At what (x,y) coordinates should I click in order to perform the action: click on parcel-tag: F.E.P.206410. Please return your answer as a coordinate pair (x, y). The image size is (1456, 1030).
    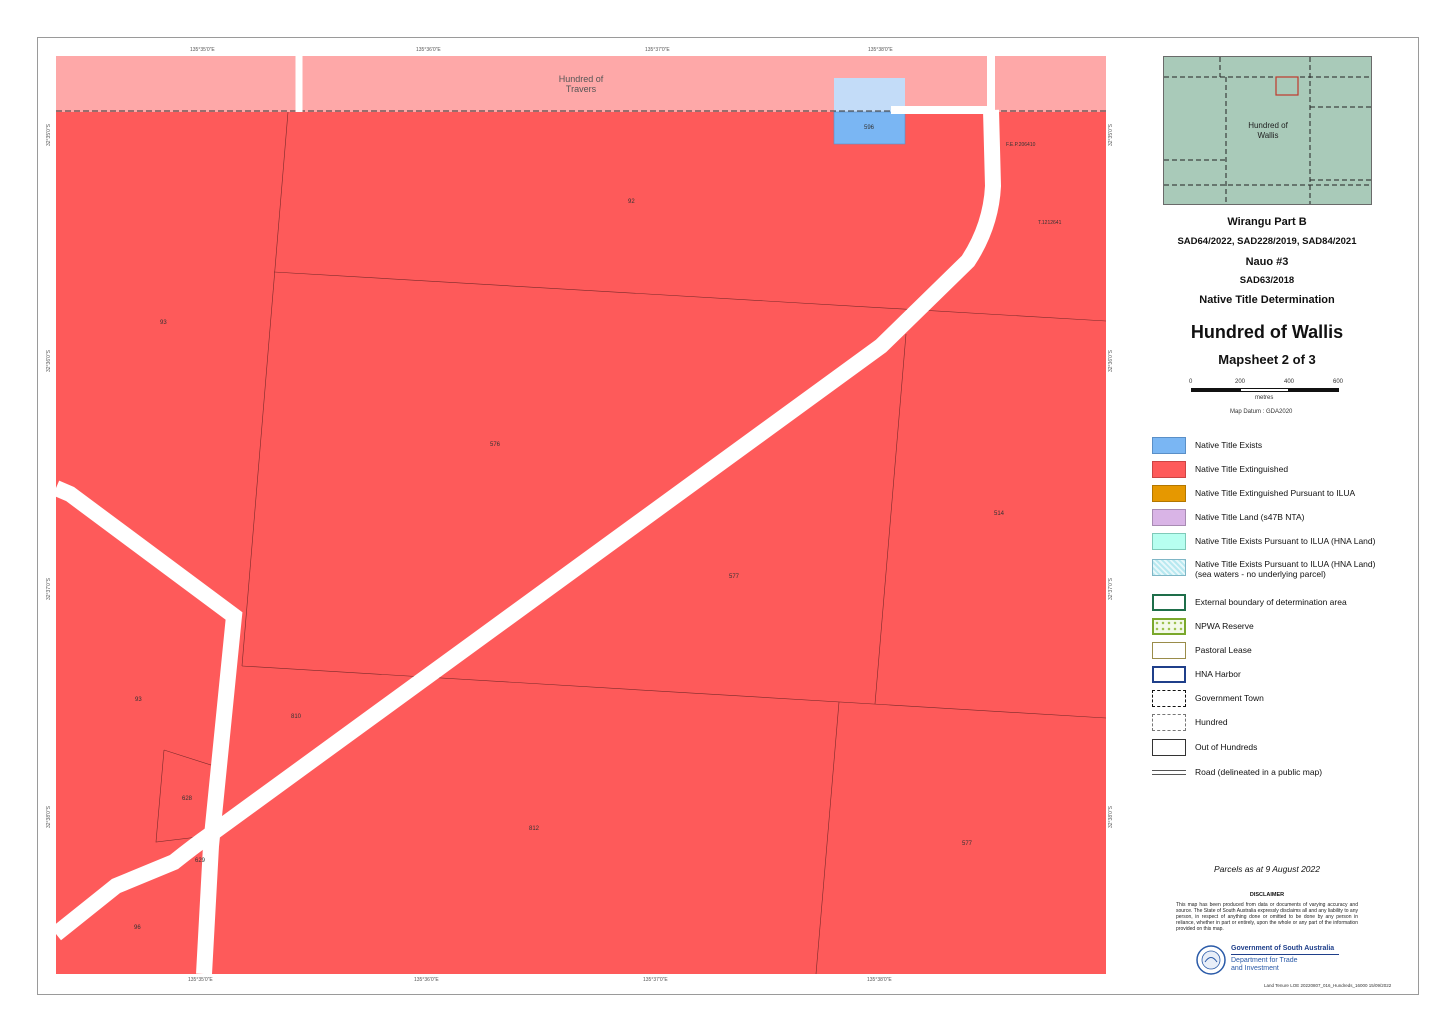
    Looking at the image, I should click on (1021, 145).